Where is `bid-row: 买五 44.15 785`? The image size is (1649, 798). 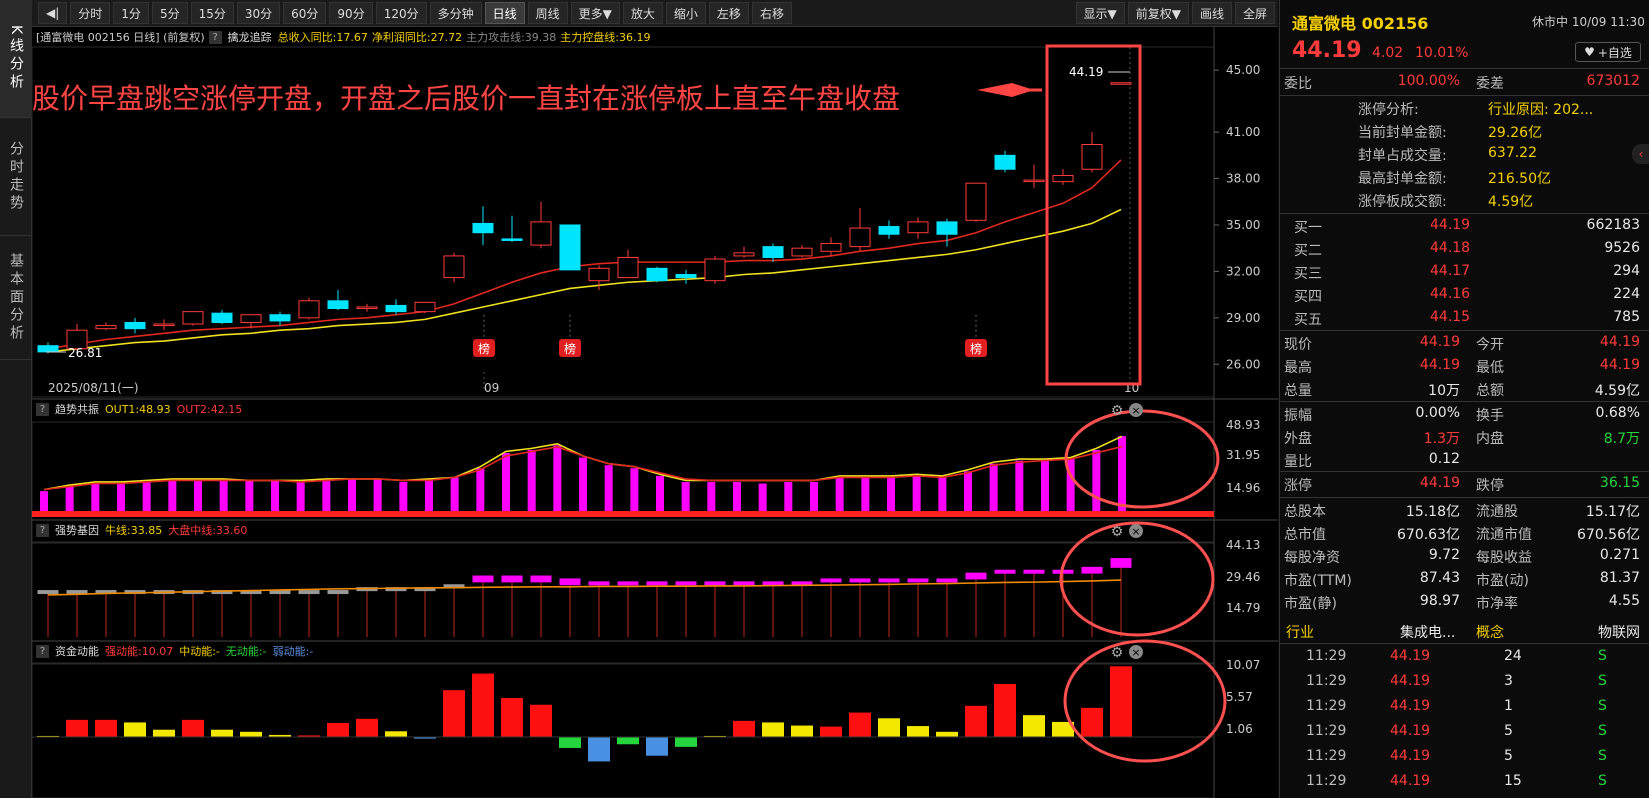 bid-row: 买五 44.15 785 is located at coordinates (1464, 318).